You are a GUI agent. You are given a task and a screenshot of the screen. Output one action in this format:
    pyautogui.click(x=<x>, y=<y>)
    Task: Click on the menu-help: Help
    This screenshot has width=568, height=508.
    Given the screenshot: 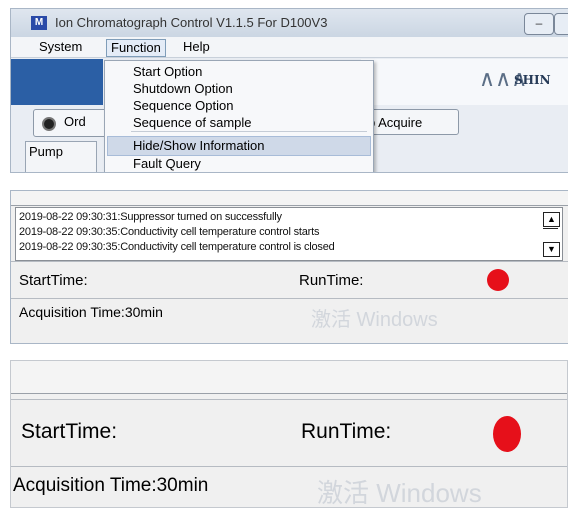 What is the action you would take?
    pyautogui.click(x=196, y=47)
    